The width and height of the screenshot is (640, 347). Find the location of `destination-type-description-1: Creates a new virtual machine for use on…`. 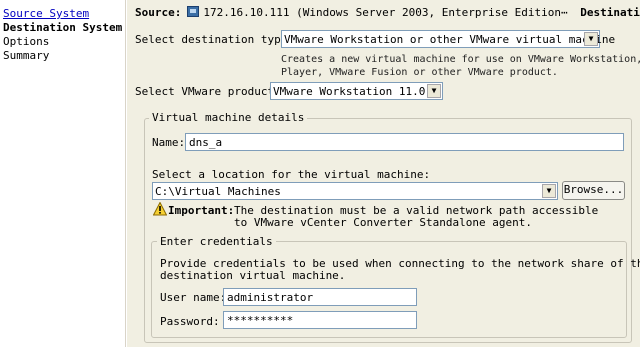

destination-type-description-1: Creates a new virtual machine for use on… is located at coordinates (460, 59).